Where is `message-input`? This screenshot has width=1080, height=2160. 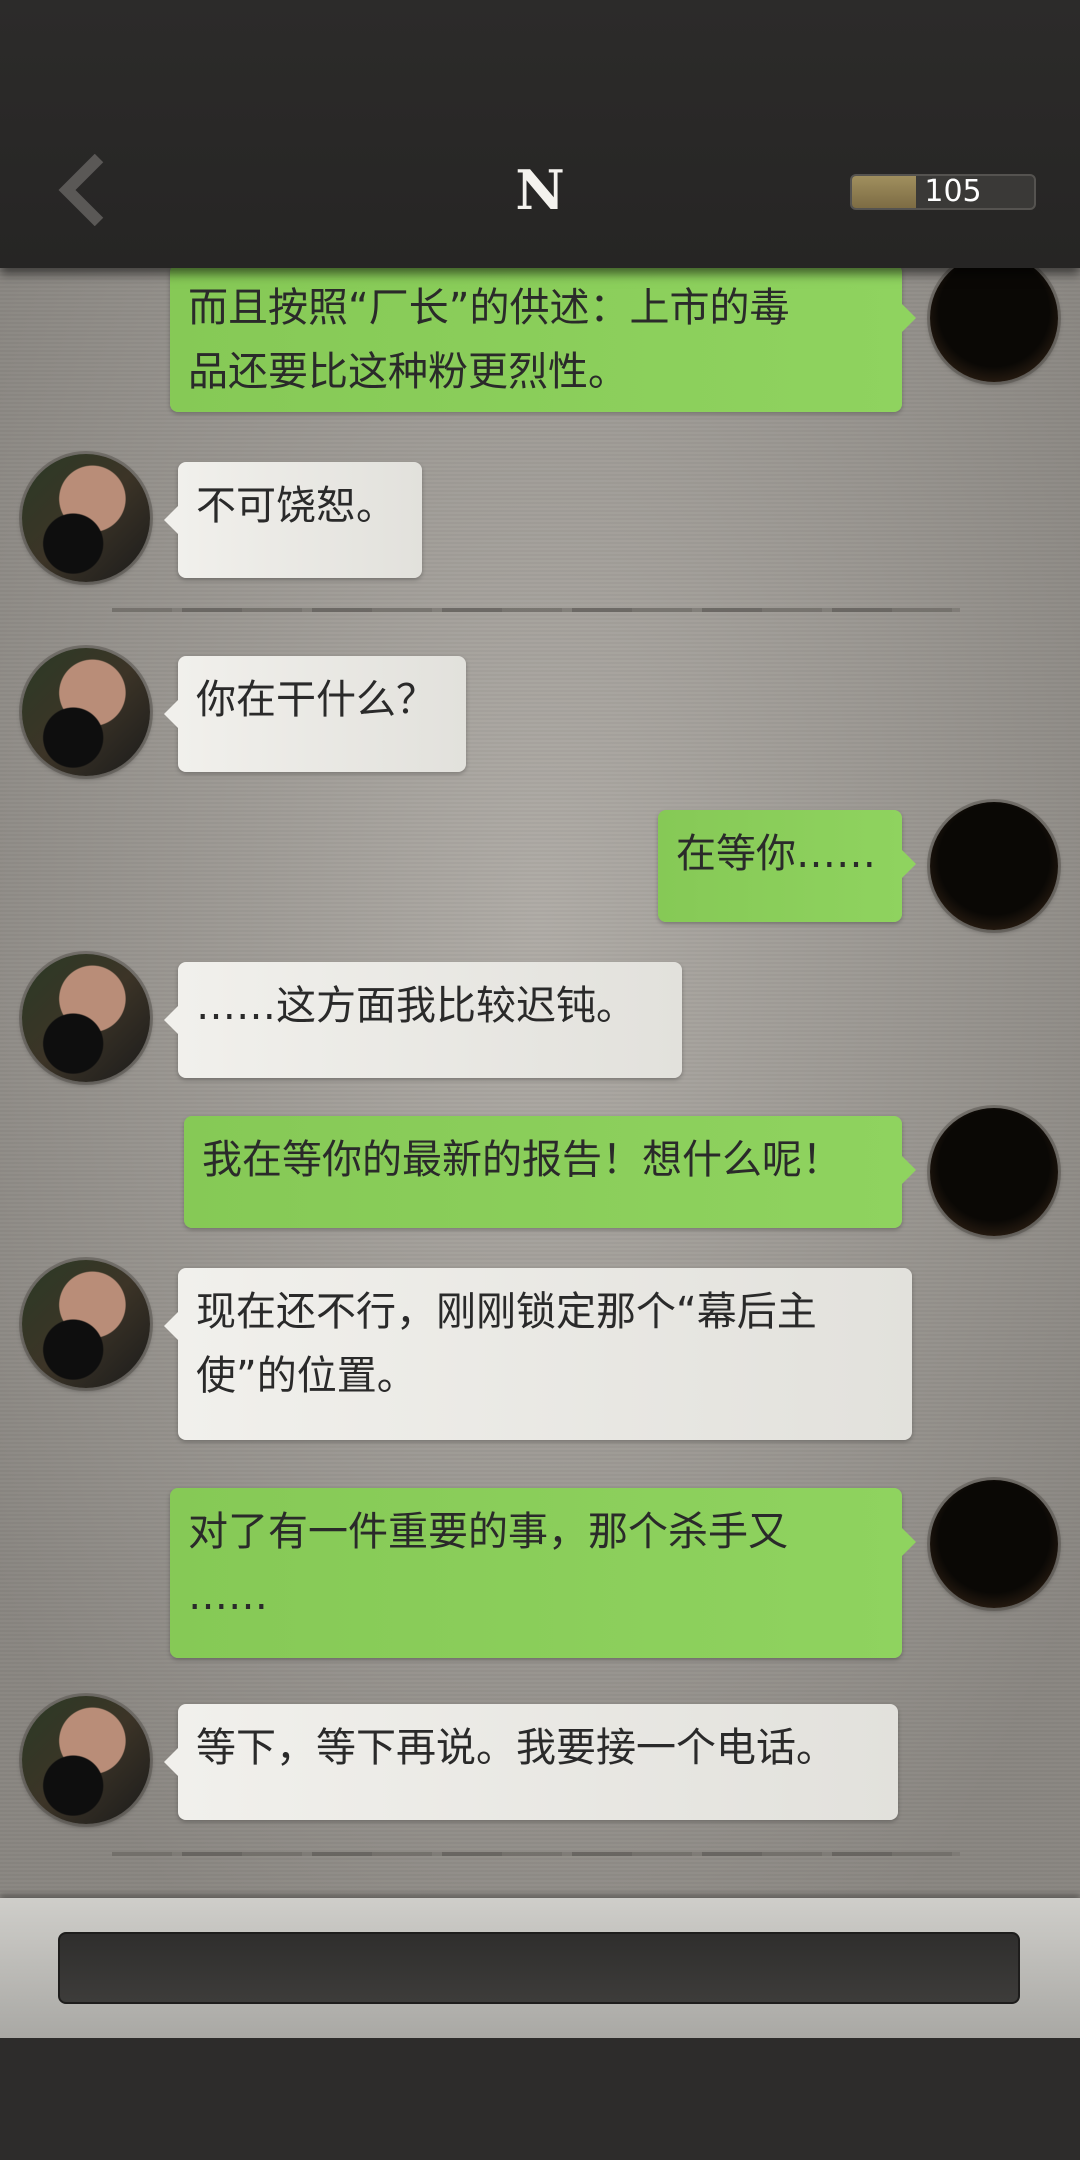 message-input is located at coordinates (539, 1968).